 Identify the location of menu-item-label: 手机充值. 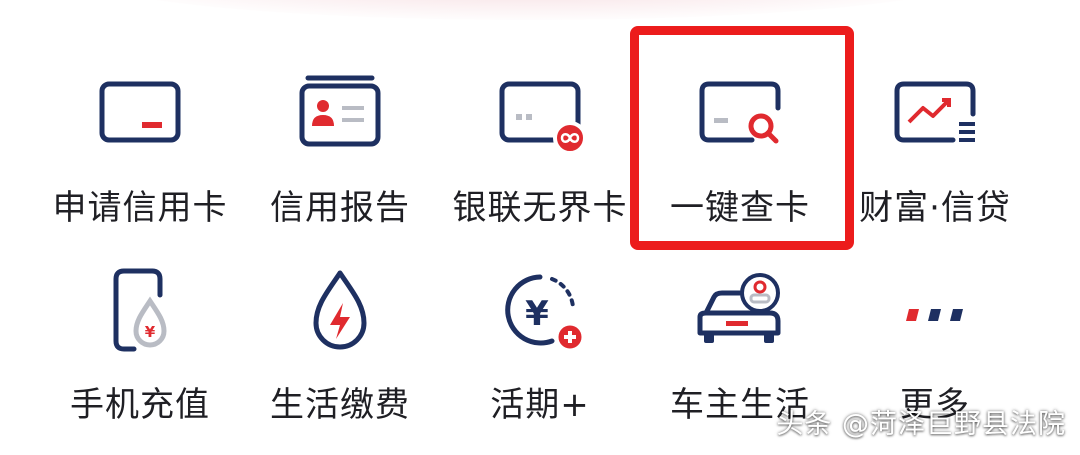
(140, 405).